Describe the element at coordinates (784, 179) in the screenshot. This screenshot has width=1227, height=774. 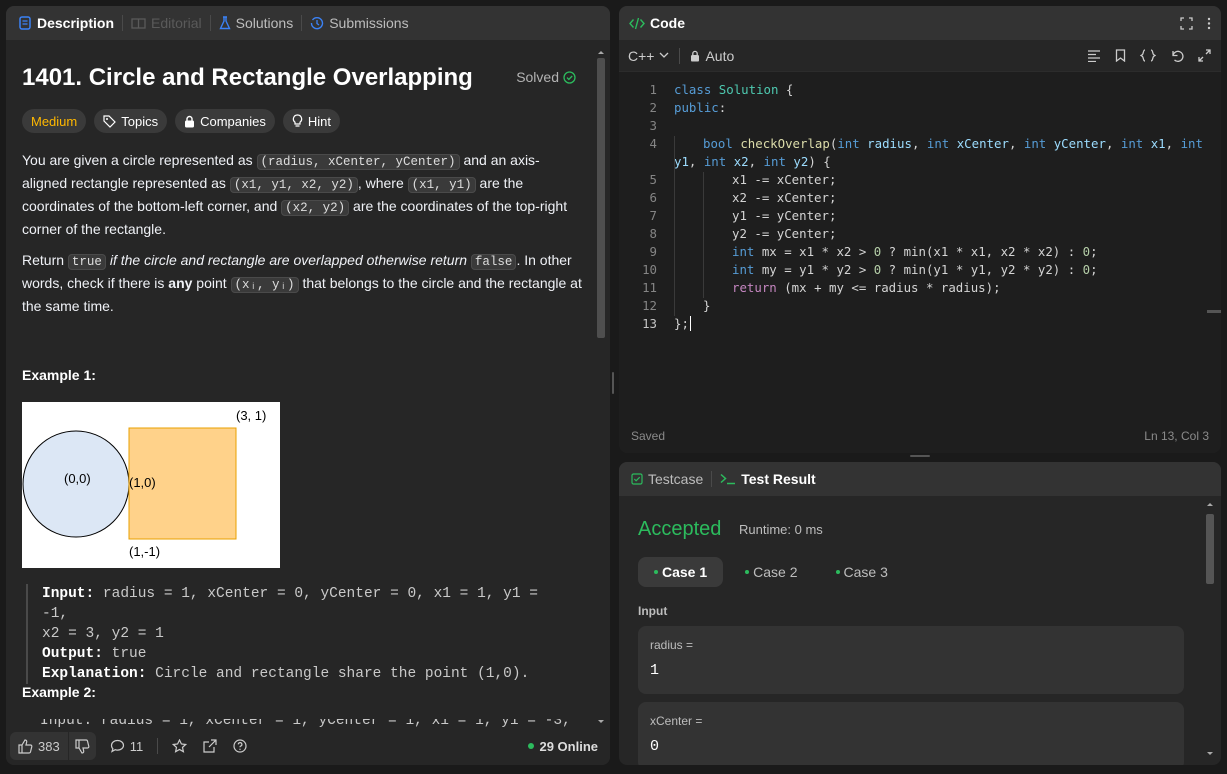
I see `code-line: x1 -= xCenter;` at that location.